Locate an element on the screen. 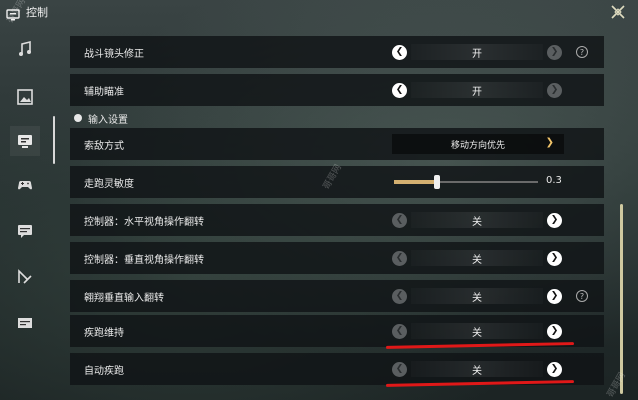 The height and width of the screenshot is (400, 638). toggle-horizontal-invert: ❮ 关 ❯ is located at coordinates (477, 220).